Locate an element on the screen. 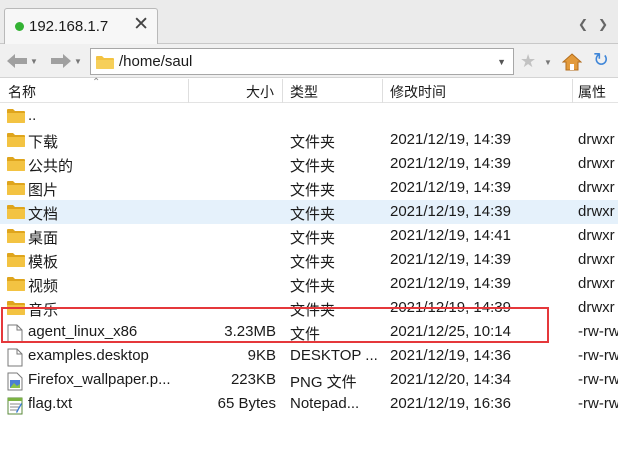 The image size is (618, 461). file-name: 下载 is located at coordinates (43, 142).